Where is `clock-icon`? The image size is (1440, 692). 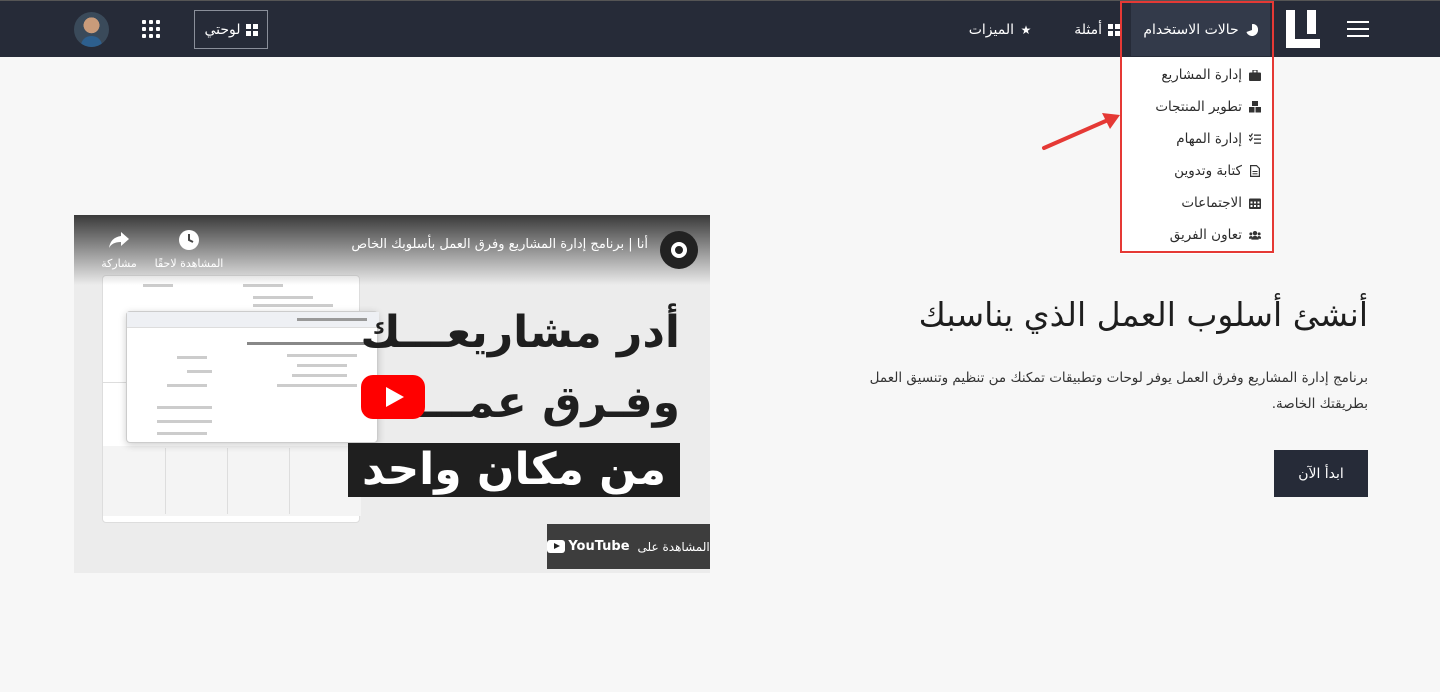 clock-icon is located at coordinates (189, 243).